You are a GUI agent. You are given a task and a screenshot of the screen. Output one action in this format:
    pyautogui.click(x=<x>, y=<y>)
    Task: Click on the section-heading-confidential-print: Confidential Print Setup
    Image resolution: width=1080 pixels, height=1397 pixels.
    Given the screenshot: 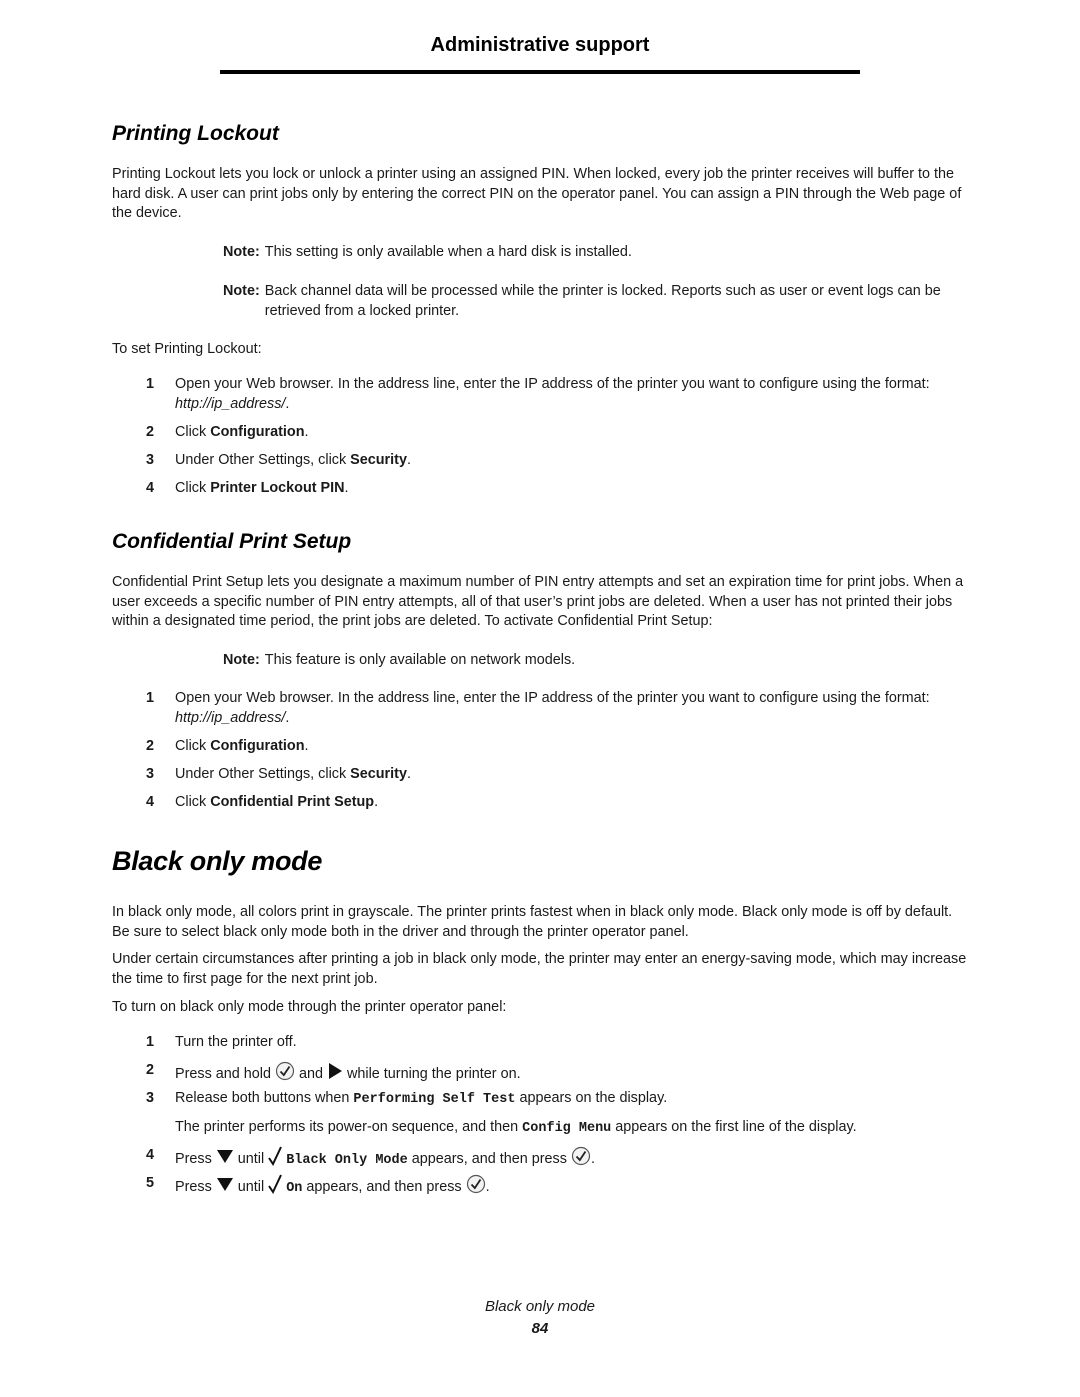 What is the action you would take?
    pyautogui.click(x=232, y=541)
    